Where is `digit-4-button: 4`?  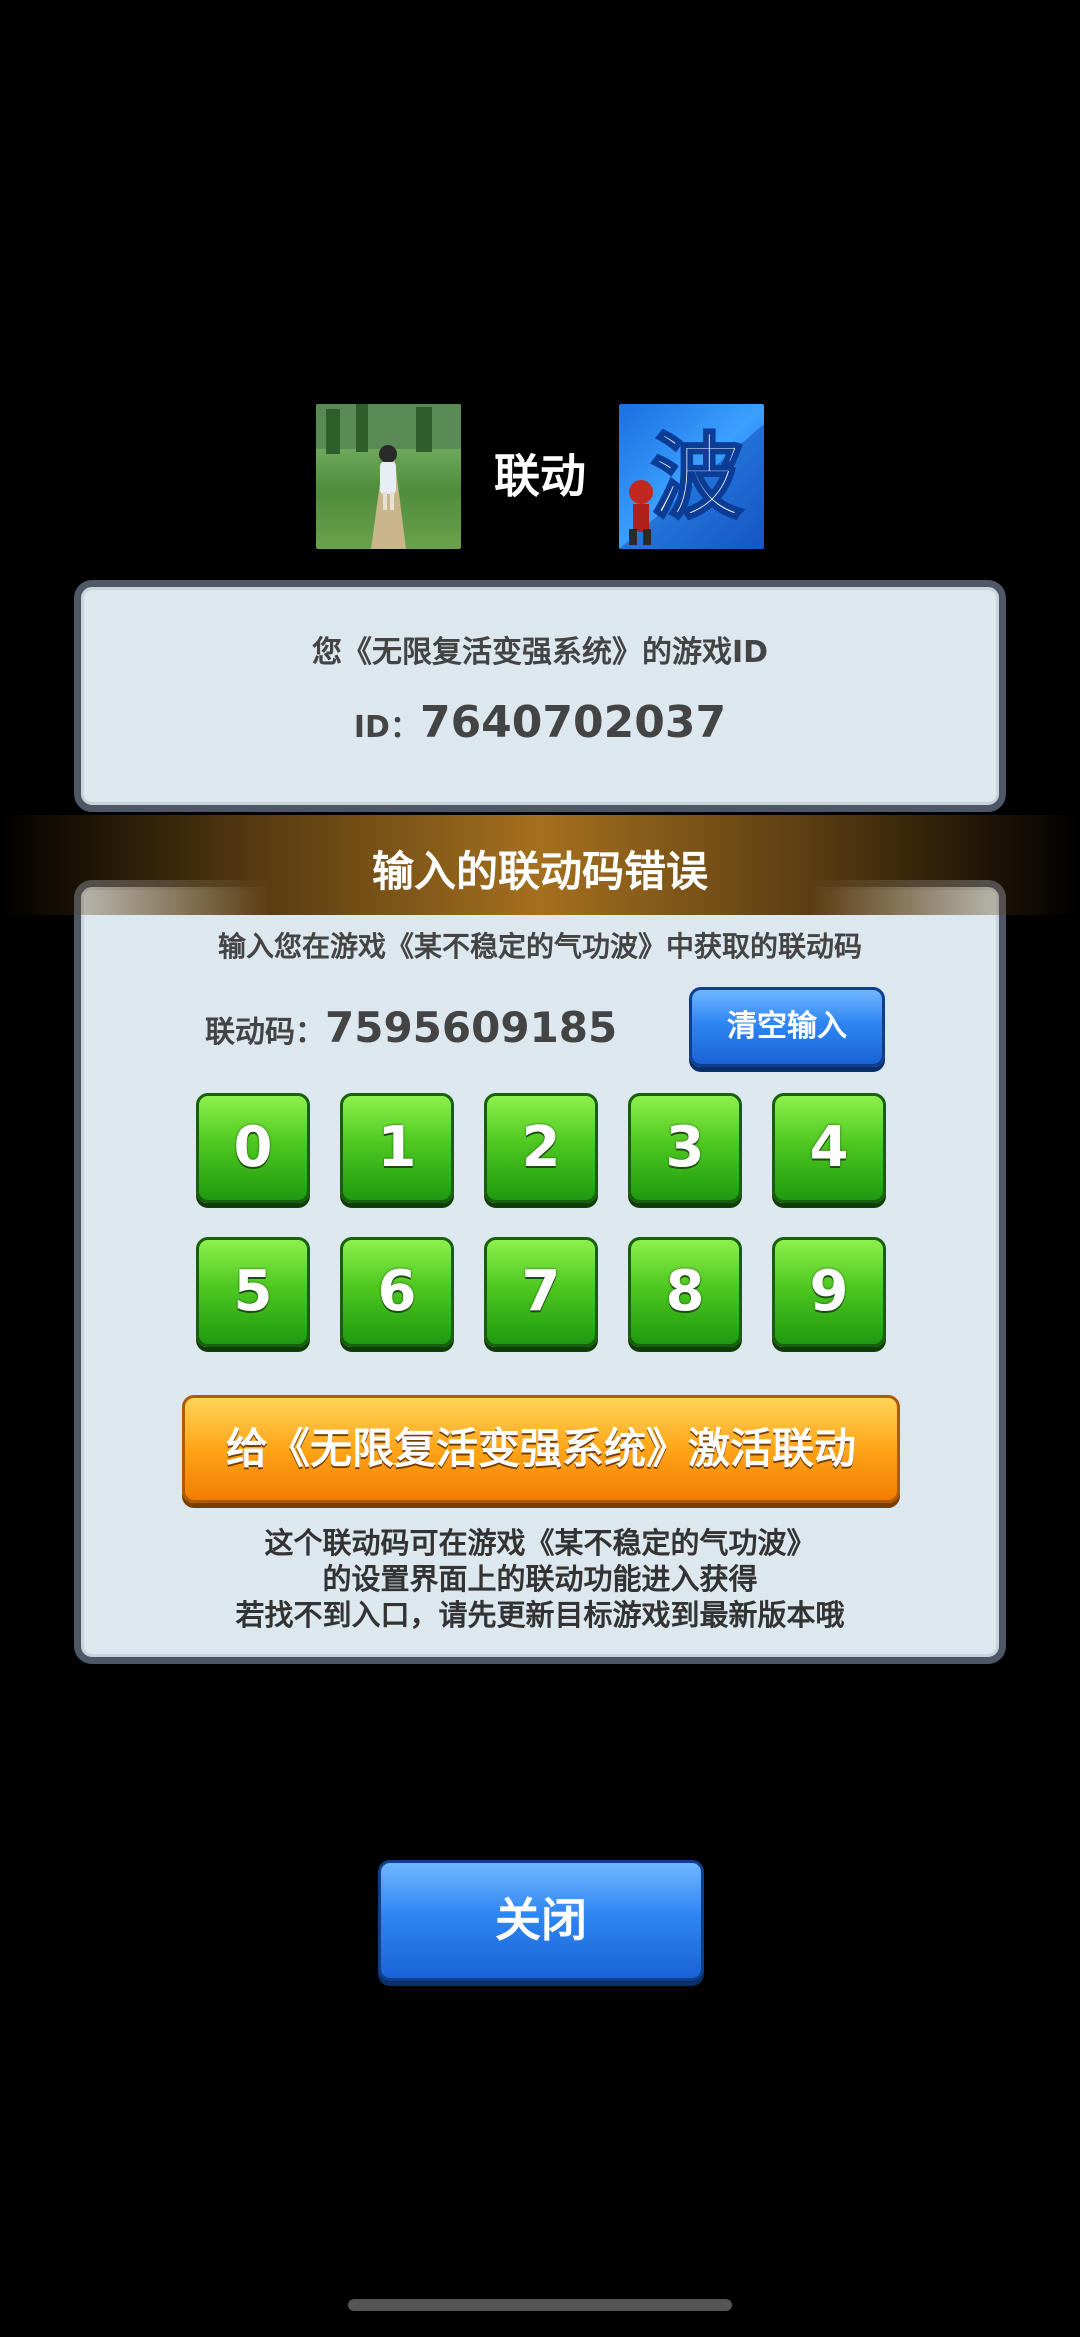 digit-4-button: 4 is located at coordinates (829, 1148).